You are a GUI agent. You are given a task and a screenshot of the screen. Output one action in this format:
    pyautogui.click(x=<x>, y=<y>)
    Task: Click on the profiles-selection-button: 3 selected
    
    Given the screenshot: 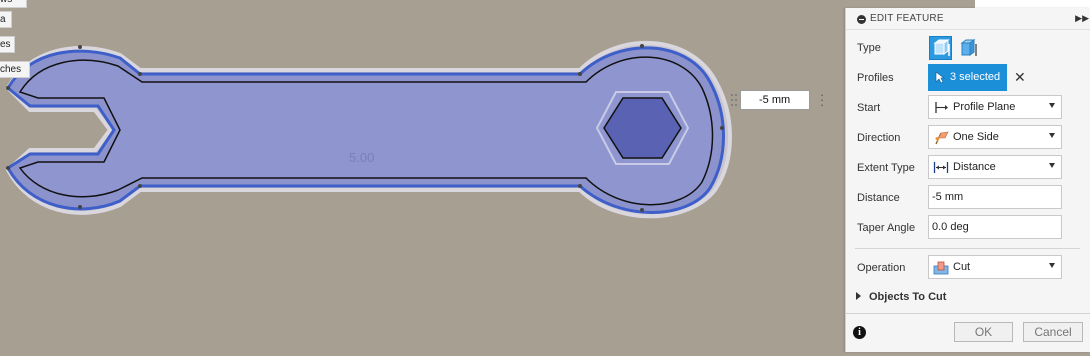 What is the action you would take?
    pyautogui.click(x=967, y=77)
    